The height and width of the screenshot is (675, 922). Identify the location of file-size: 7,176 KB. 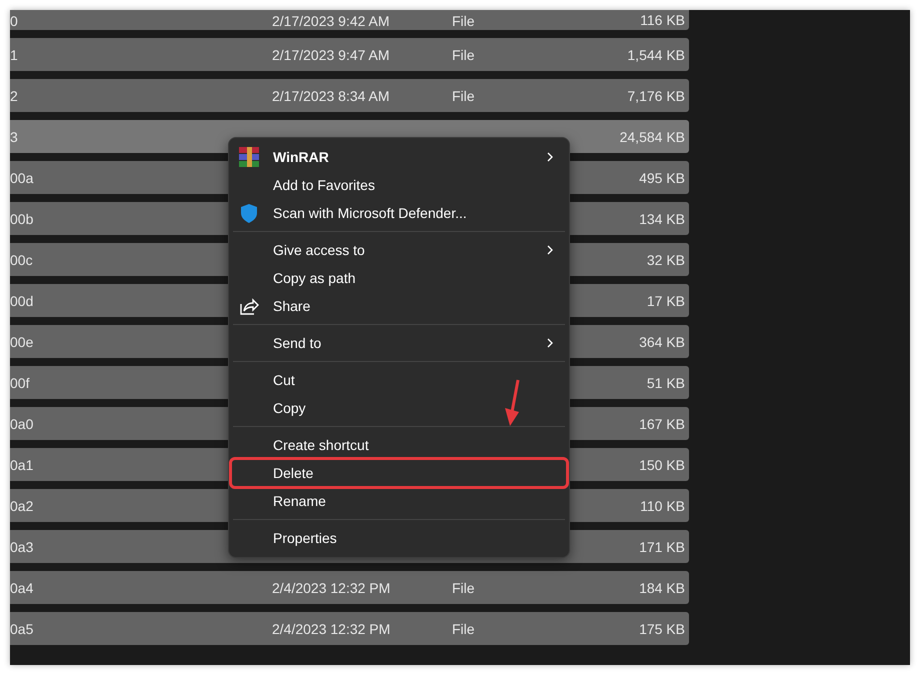
(656, 96).